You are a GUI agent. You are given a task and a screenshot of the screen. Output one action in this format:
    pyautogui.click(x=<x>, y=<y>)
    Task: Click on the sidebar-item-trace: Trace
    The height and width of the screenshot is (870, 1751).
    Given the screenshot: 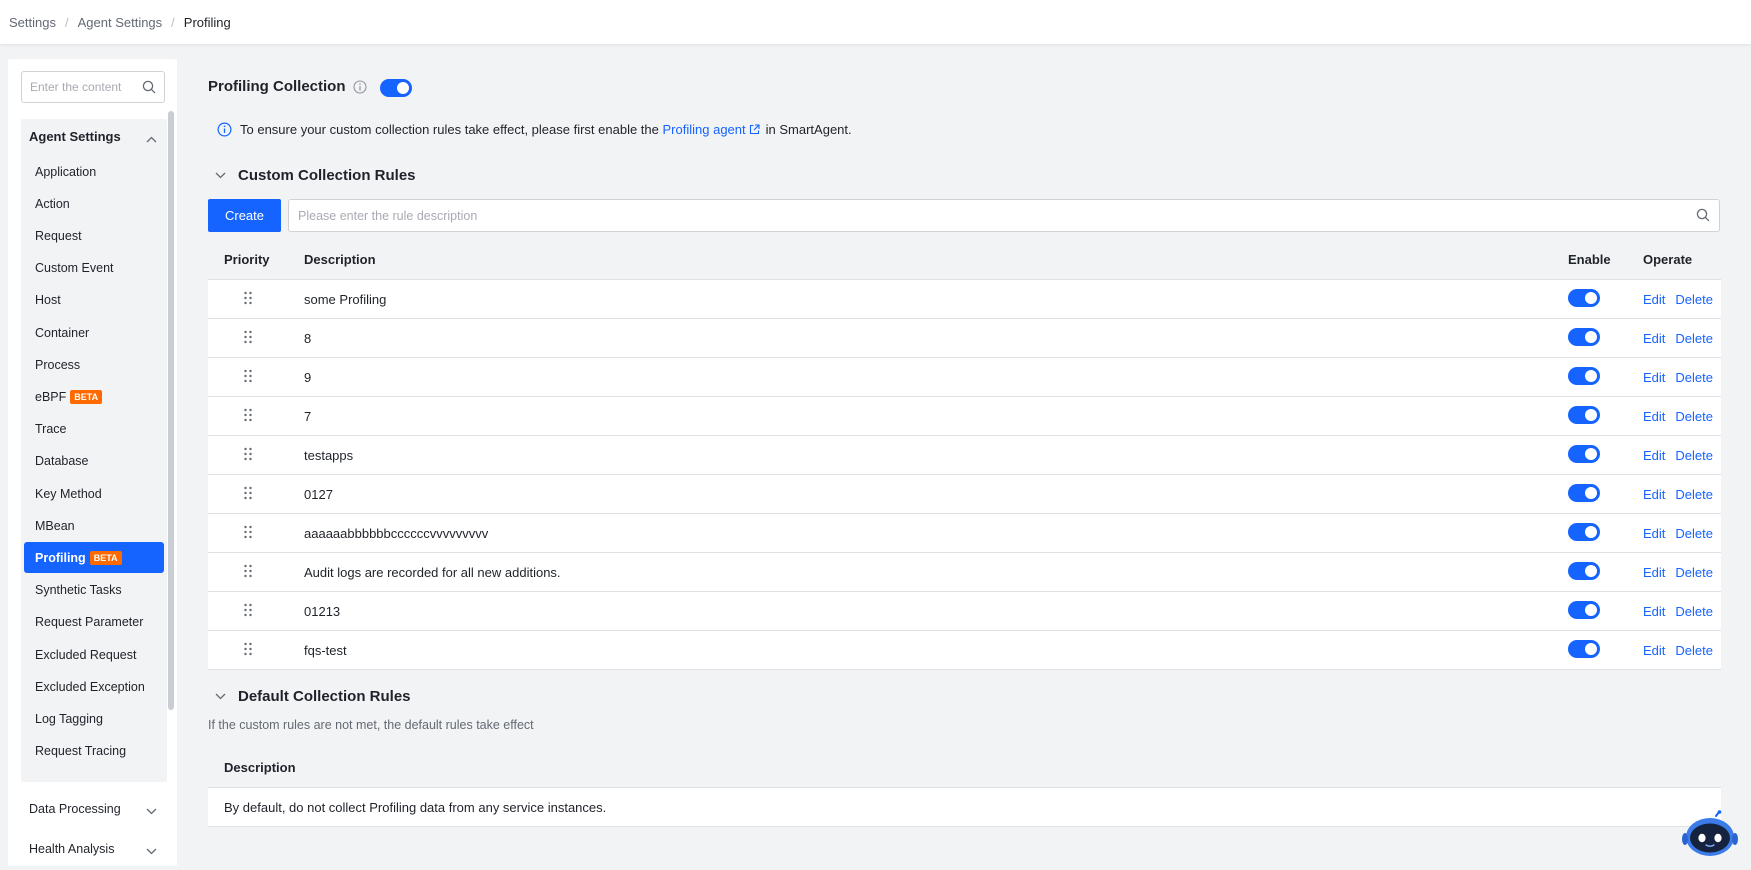 What is the action you would take?
    pyautogui.click(x=94, y=429)
    